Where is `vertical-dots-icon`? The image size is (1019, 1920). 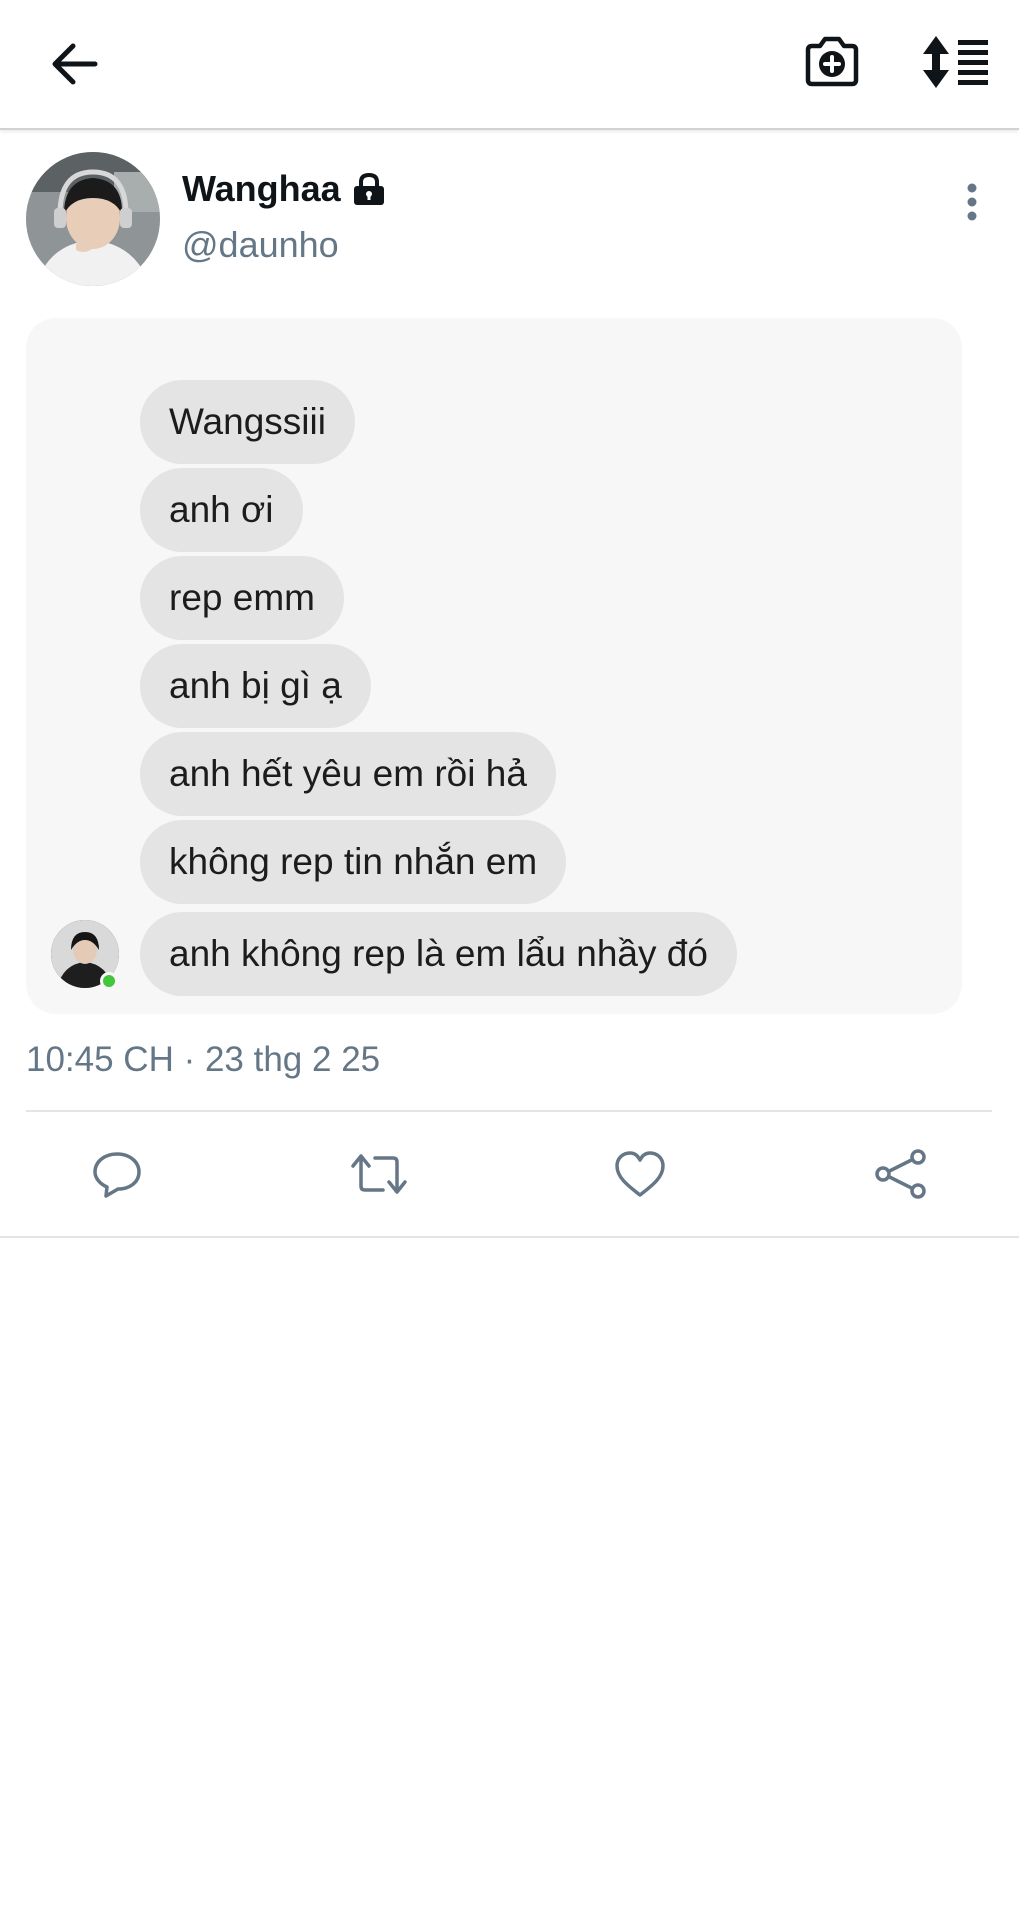
vertical-dots-icon is located at coordinates (972, 202).